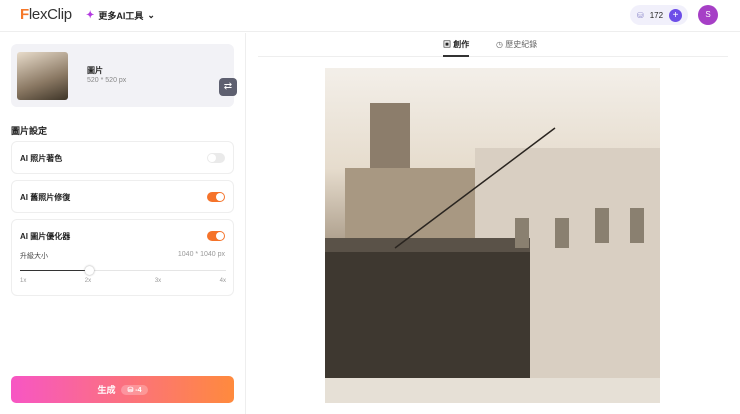 This screenshot has height=414, width=740. What do you see at coordinates (447, 44) in the screenshot?
I see `image-icon: ▣` at bounding box center [447, 44].